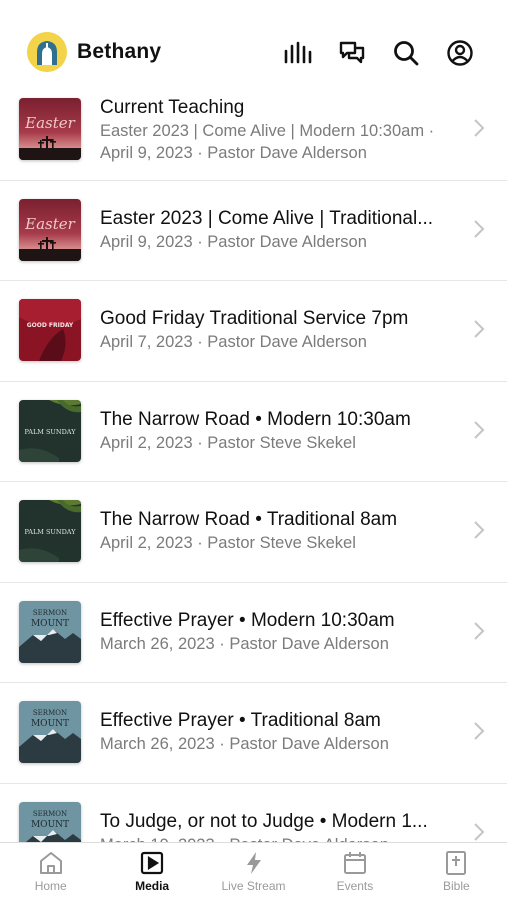 This screenshot has height=900, width=507. What do you see at coordinates (456, 863) in the screenshot?
I see `bible-icon` at bounding box center [456, 863].